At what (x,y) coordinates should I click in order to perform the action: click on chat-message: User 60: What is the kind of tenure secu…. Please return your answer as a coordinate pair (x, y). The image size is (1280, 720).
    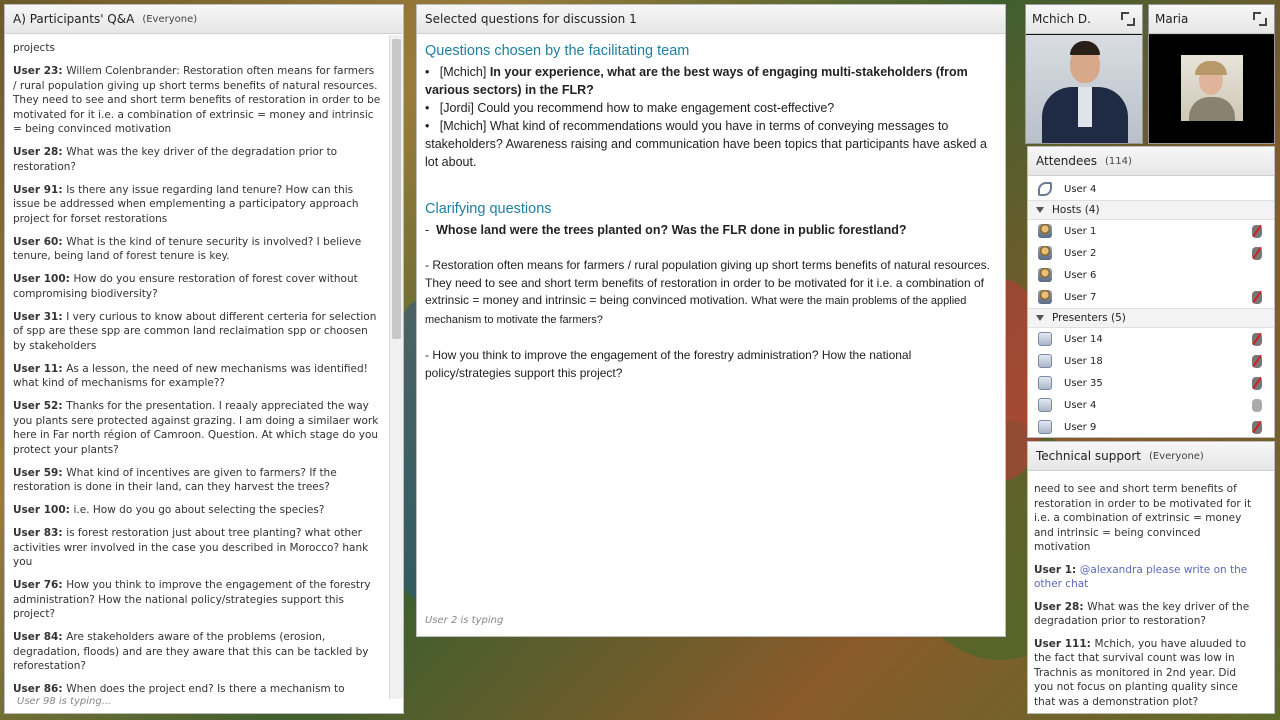
    Looking at the image, I should click on (197, 249).